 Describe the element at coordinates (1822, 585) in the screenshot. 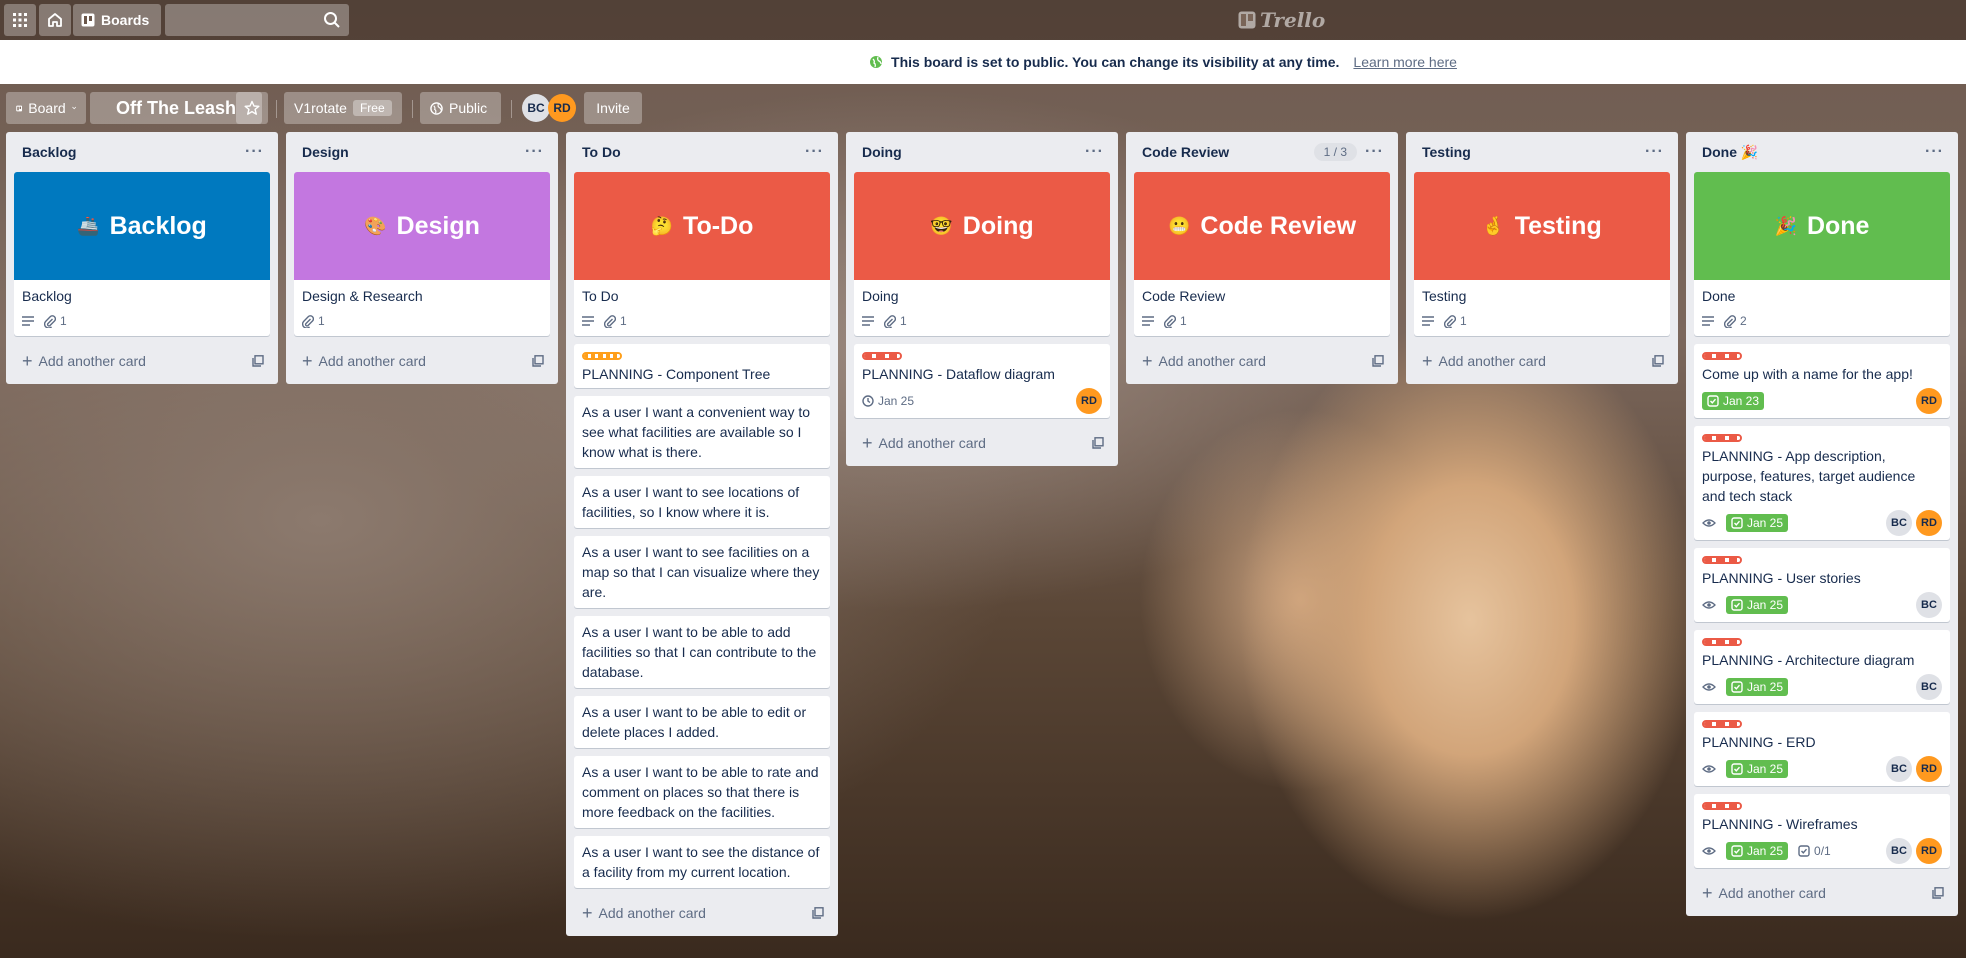

I see `list-card: PLANNING - User stories Jan 25 BC` at that location.